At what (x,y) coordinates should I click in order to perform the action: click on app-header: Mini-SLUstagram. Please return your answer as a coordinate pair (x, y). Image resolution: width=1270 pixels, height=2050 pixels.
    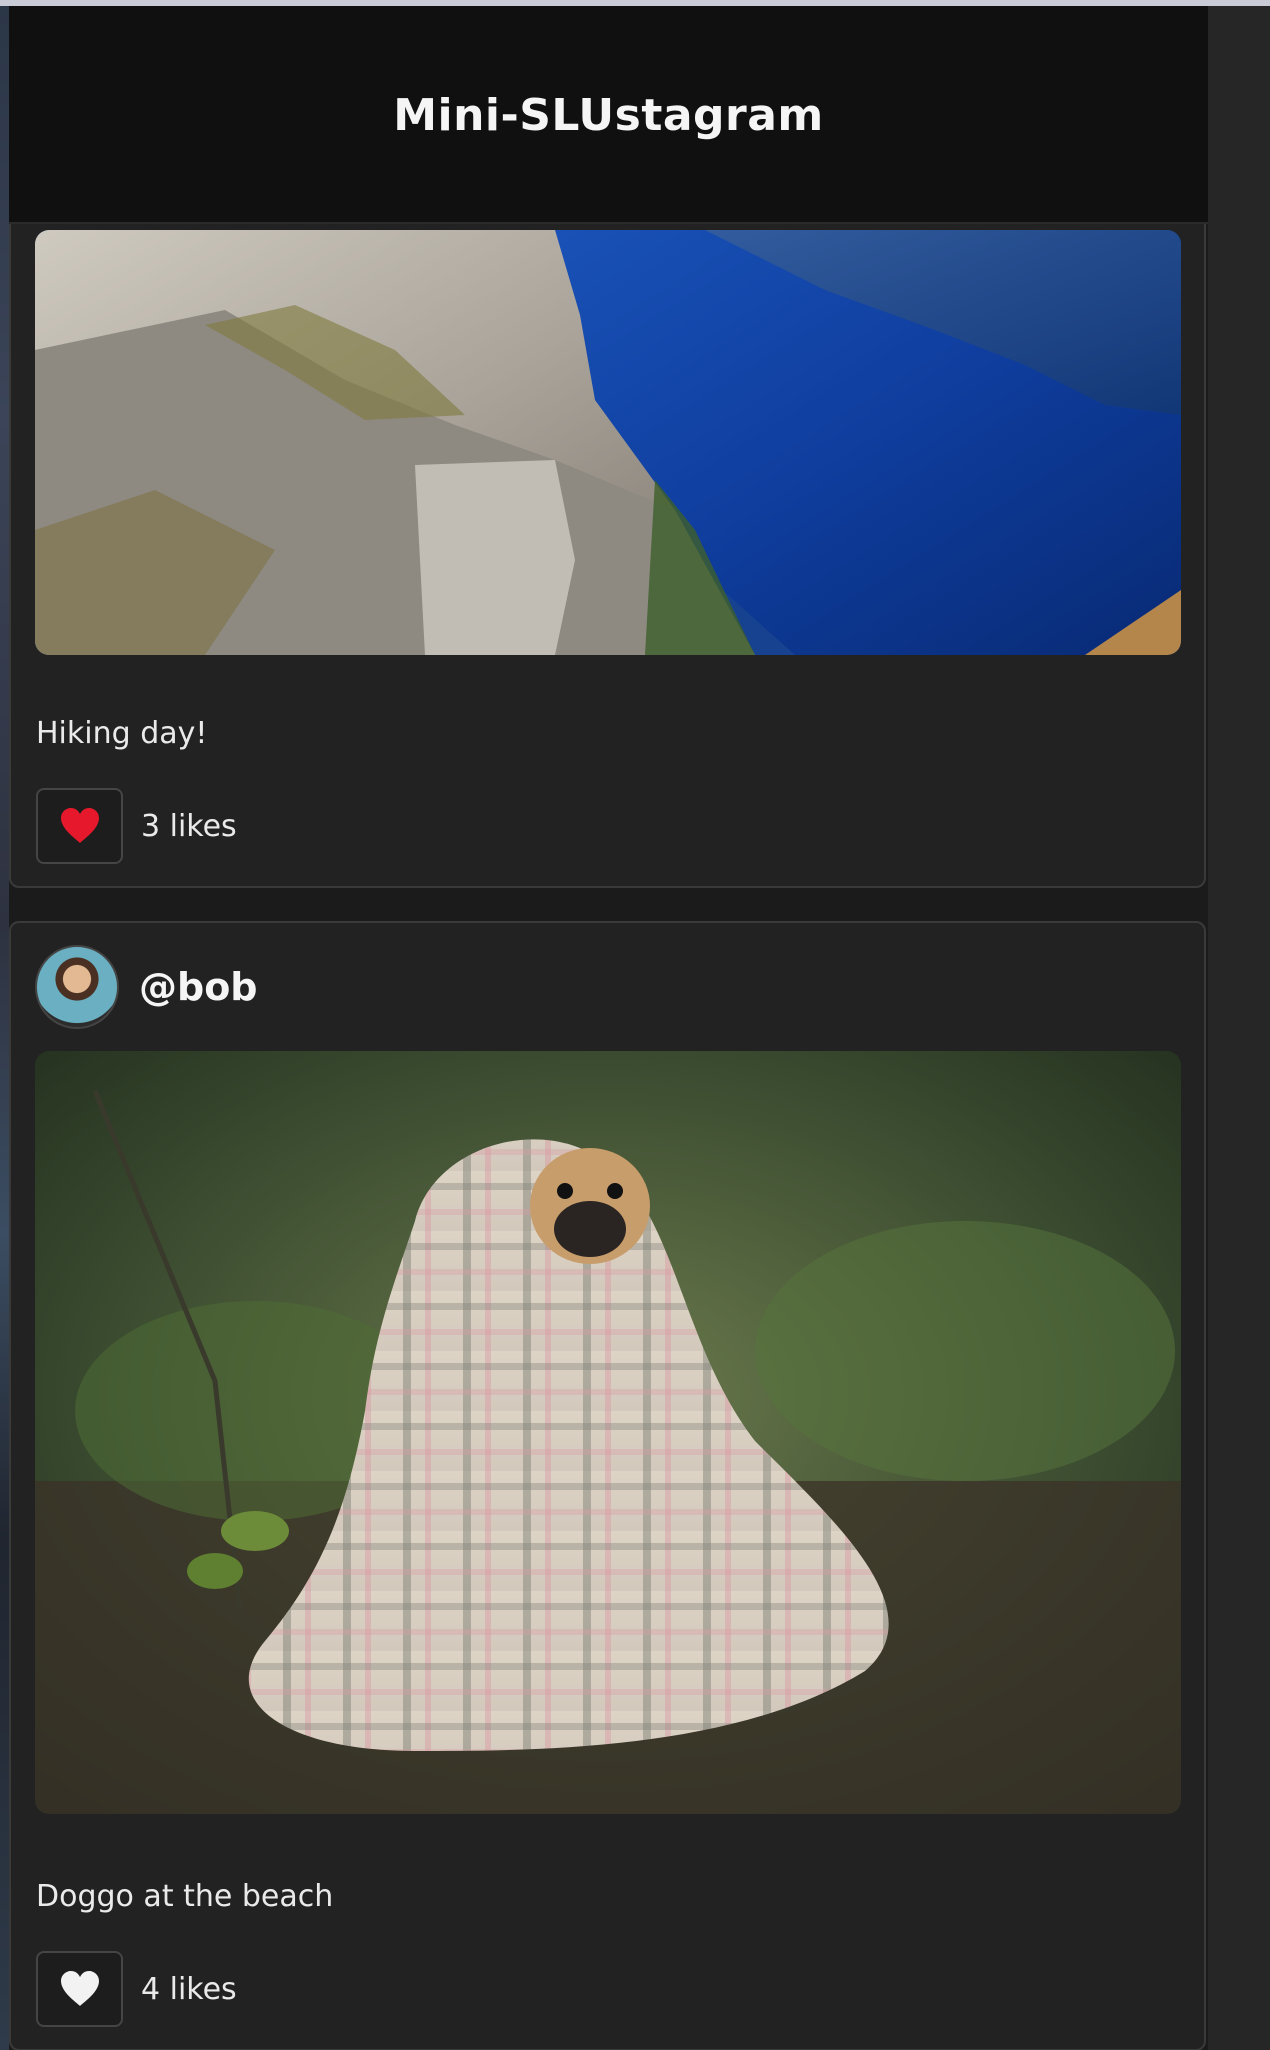
    Looking at the image, I should click on (608, 115).